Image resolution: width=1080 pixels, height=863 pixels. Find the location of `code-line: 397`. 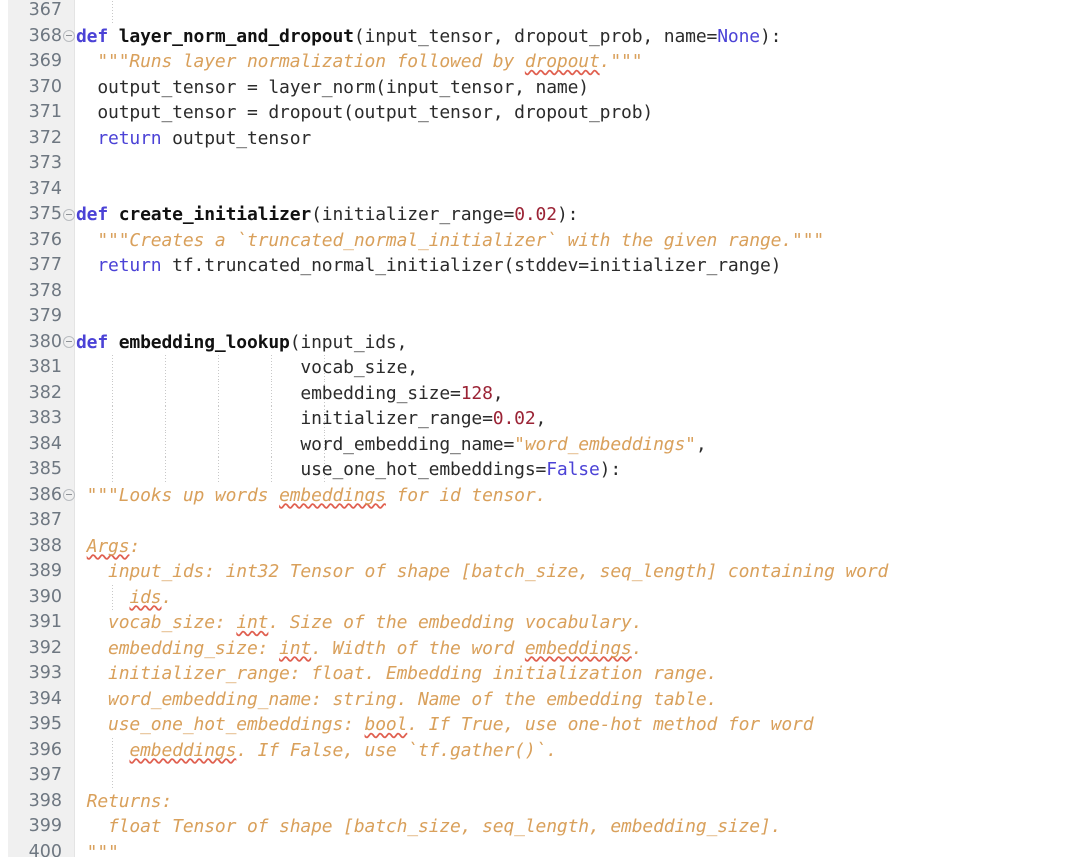

code-line: 397 is located at coordinates (540, 776).